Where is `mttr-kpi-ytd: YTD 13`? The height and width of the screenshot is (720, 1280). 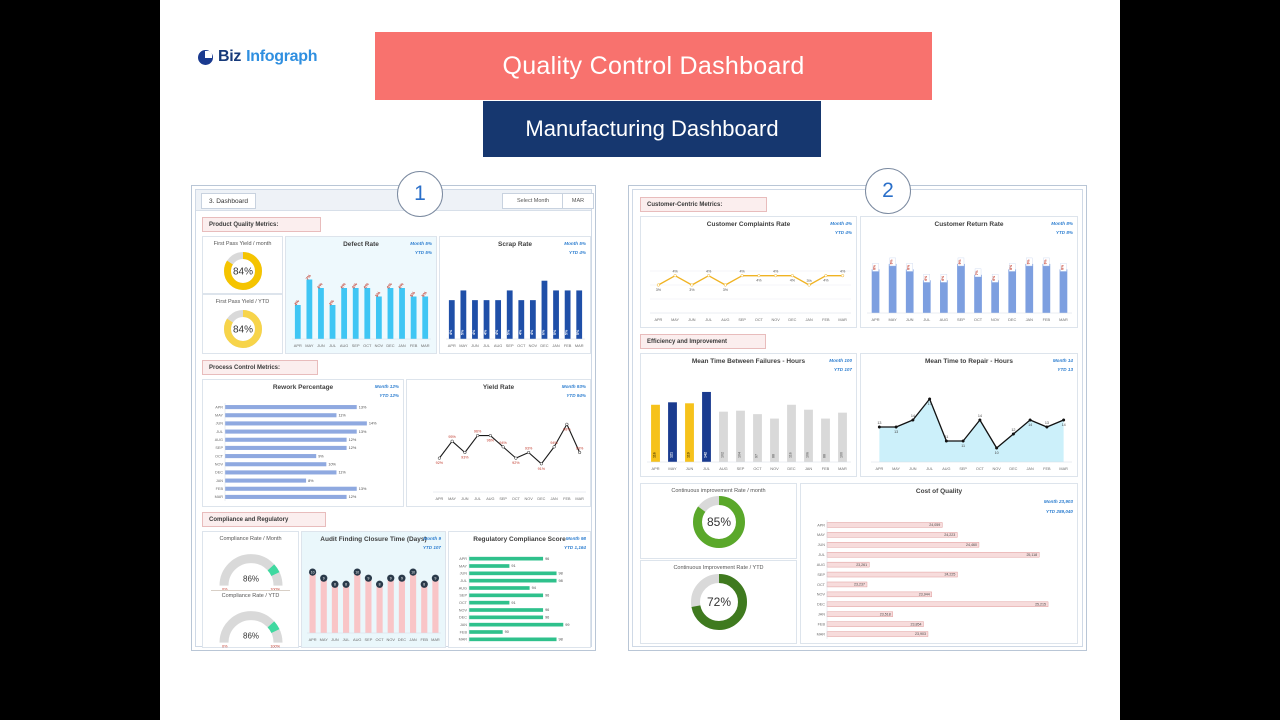
mttr-kpi-ytd: YTD 13 is located at coordinates (1065, 369).